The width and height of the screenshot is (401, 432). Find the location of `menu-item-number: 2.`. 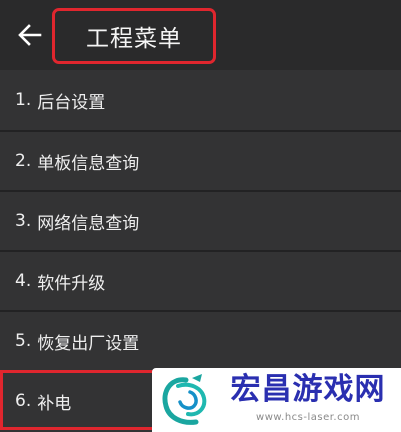

menu-item-number: 2. is located at coordinates (23, 161).